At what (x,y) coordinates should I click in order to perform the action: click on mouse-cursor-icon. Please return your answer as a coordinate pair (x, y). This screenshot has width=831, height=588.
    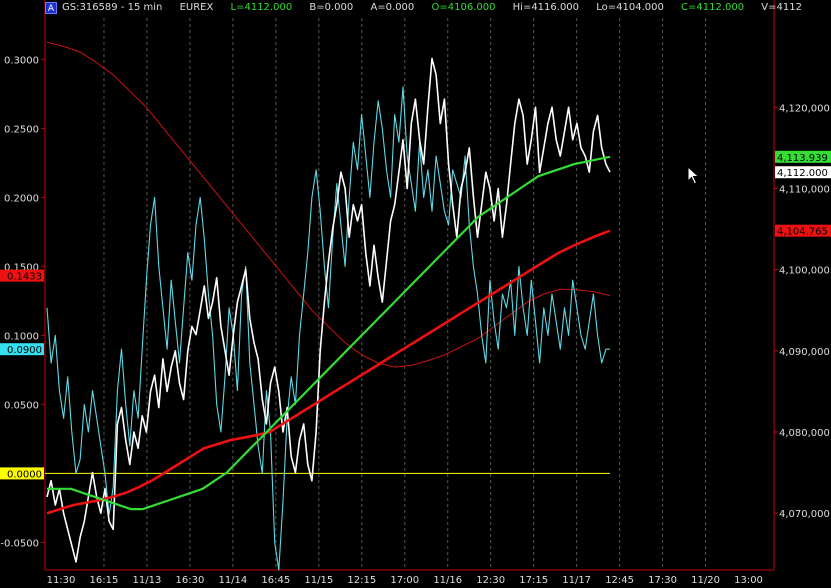
    Looking at the image, I should click on (693, 175).